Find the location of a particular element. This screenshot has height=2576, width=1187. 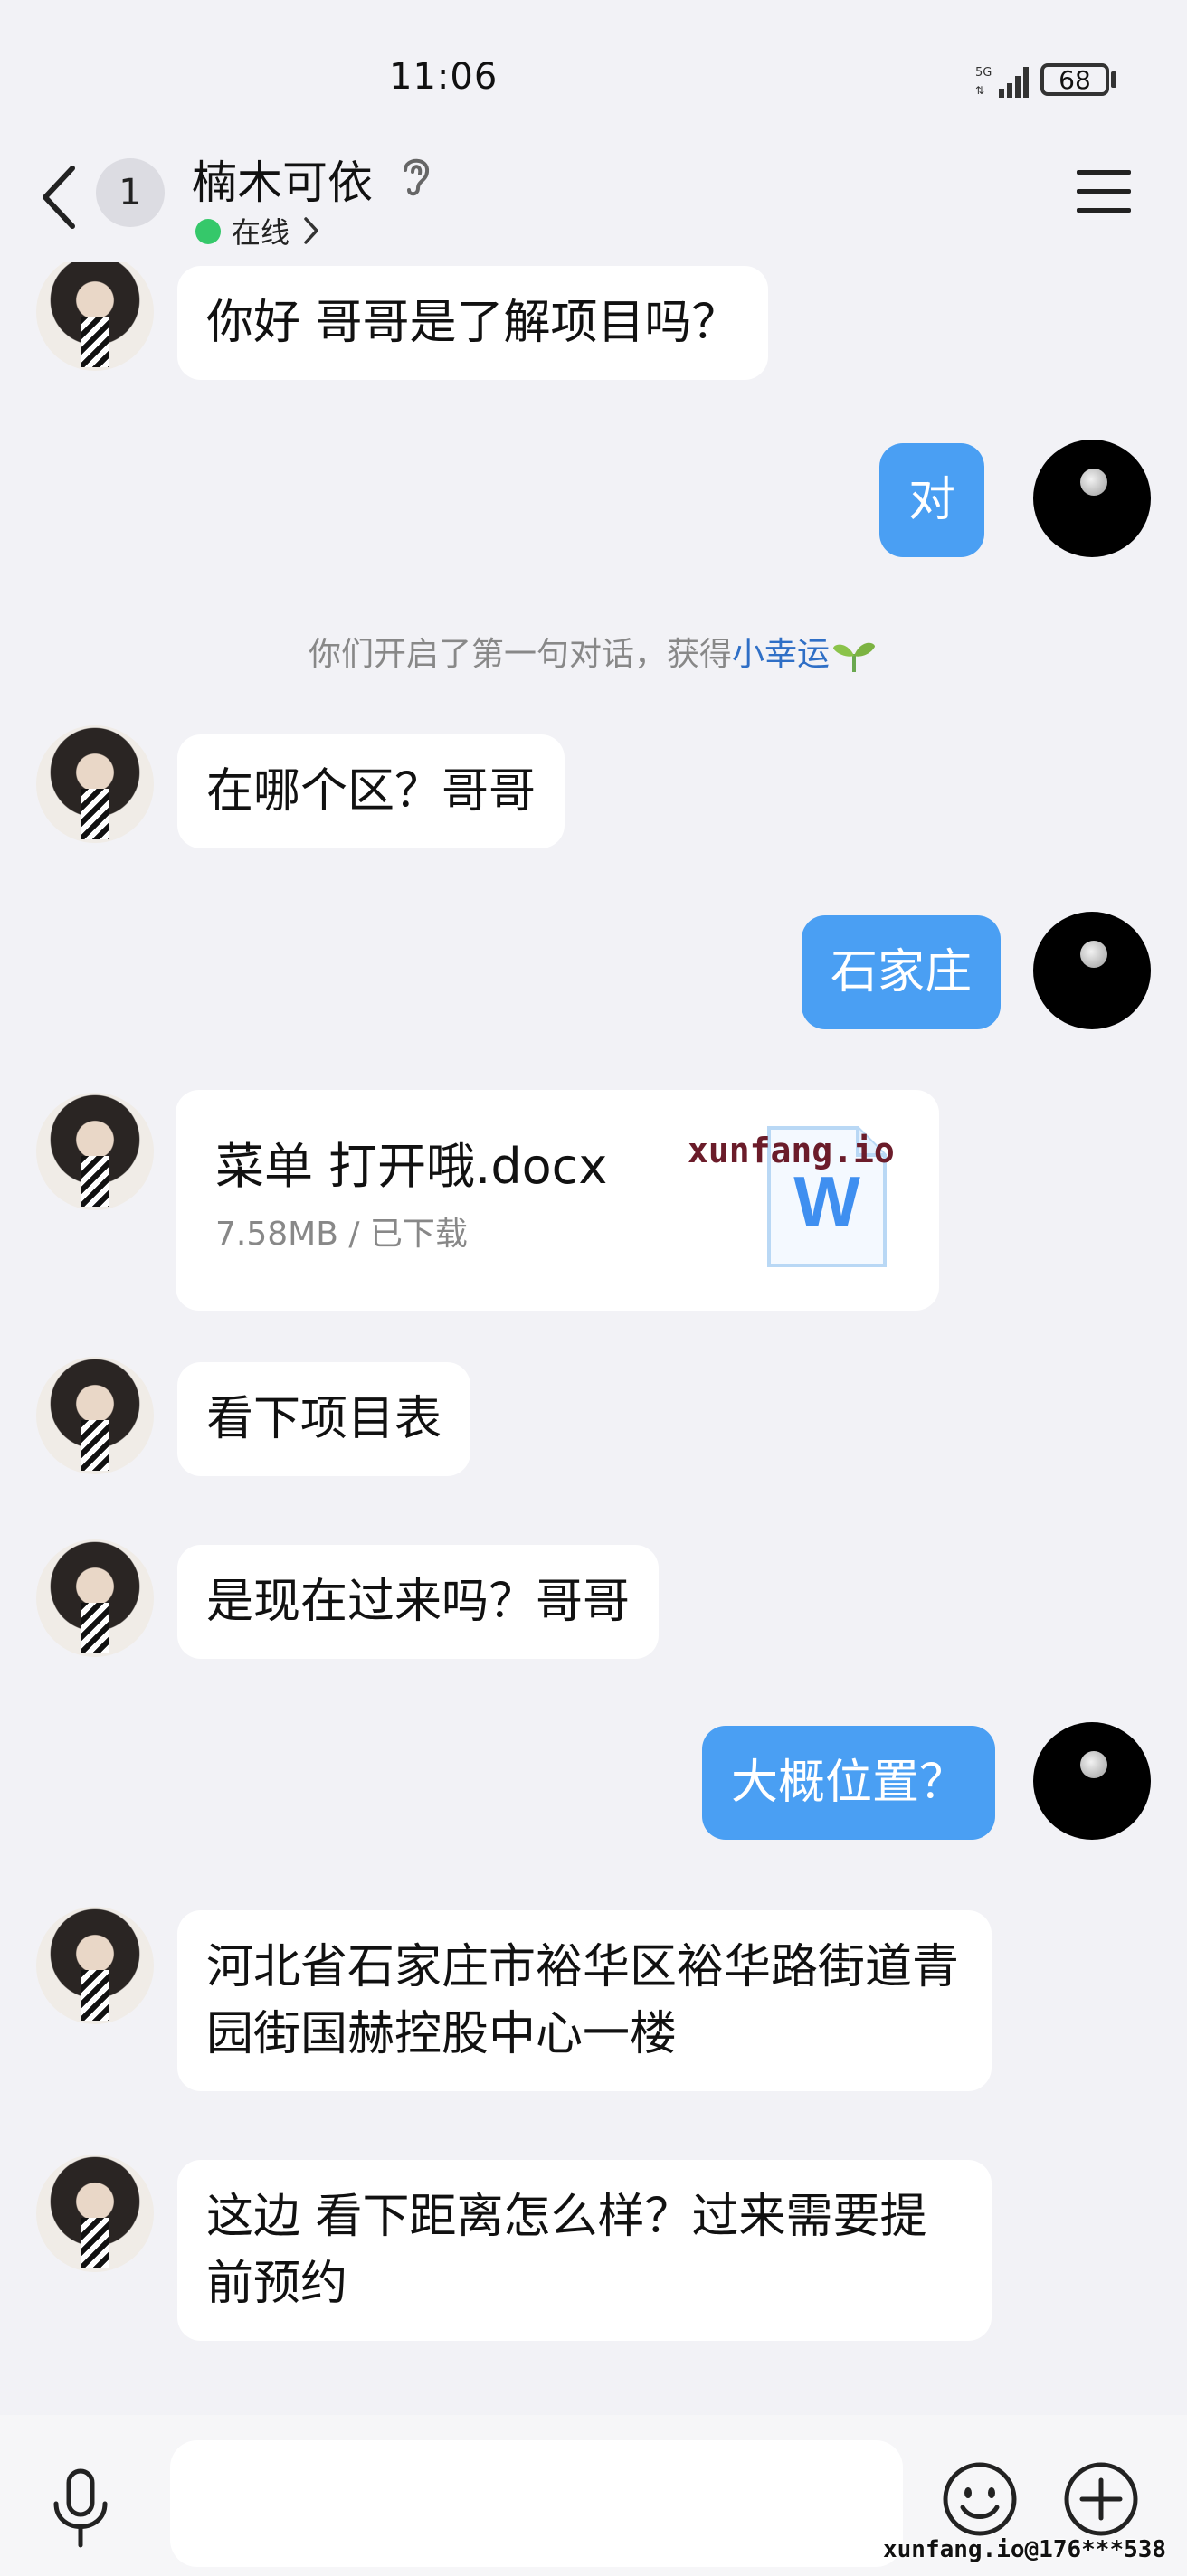

incoming-message: 看下项目表 is located at coordinates (324, 1419).